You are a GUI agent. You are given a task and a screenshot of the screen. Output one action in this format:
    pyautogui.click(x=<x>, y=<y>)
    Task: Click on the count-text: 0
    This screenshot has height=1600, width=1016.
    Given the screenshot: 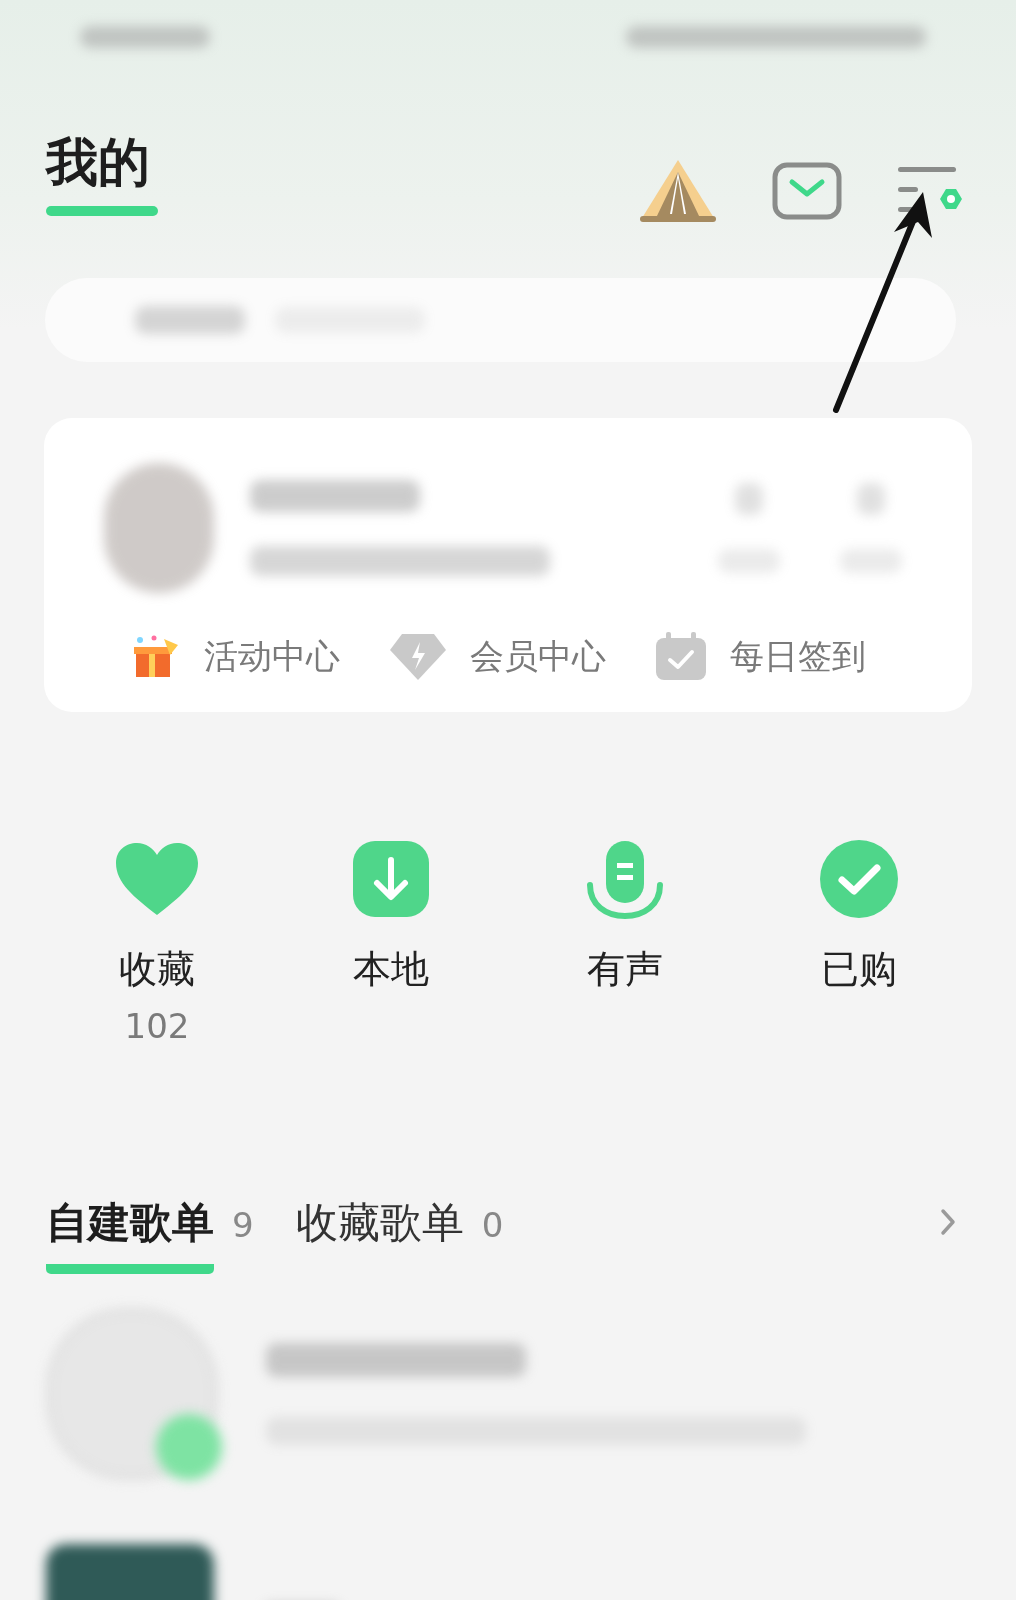 What is the action you would take?
    pyautogui.click(x=492, y=1225)
    